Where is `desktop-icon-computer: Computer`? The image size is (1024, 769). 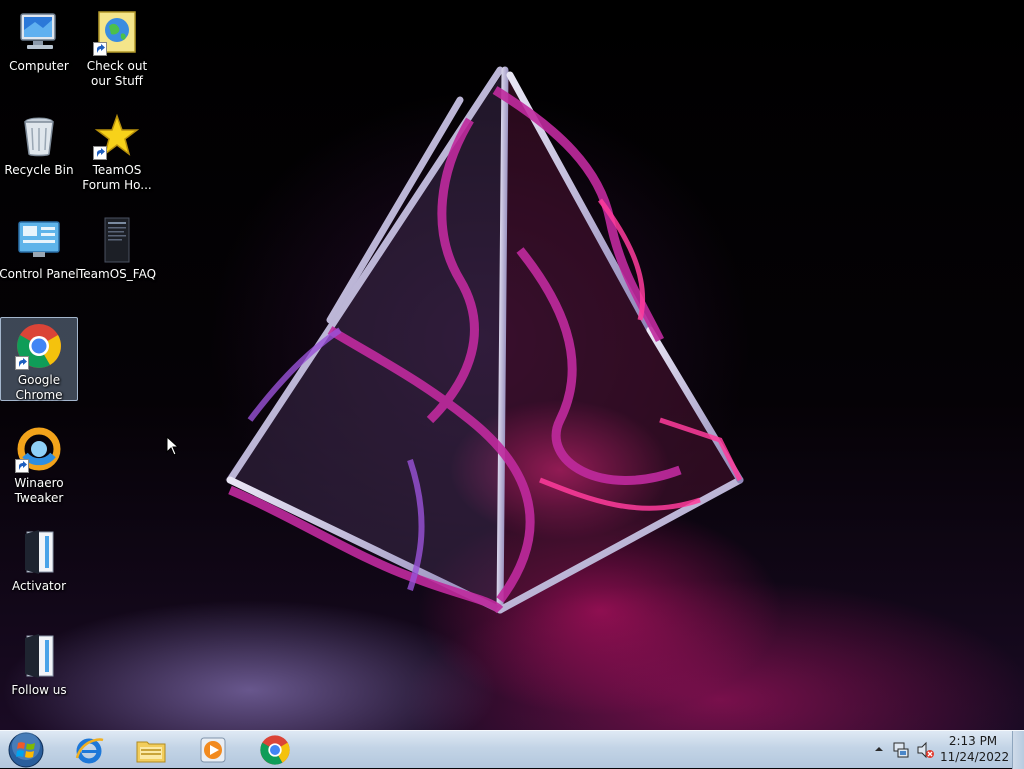 desktop-icon-computer: Computer is located at coordinates (39, 46).